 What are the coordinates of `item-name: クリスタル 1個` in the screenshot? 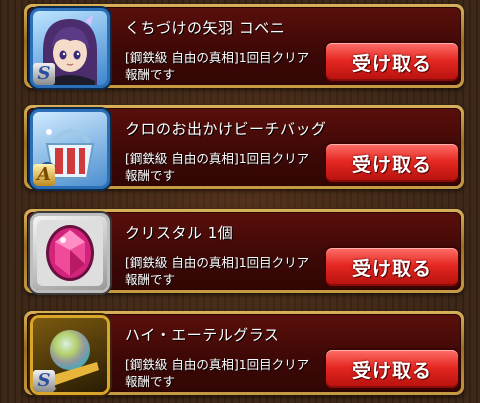 It's located at (179, 233).